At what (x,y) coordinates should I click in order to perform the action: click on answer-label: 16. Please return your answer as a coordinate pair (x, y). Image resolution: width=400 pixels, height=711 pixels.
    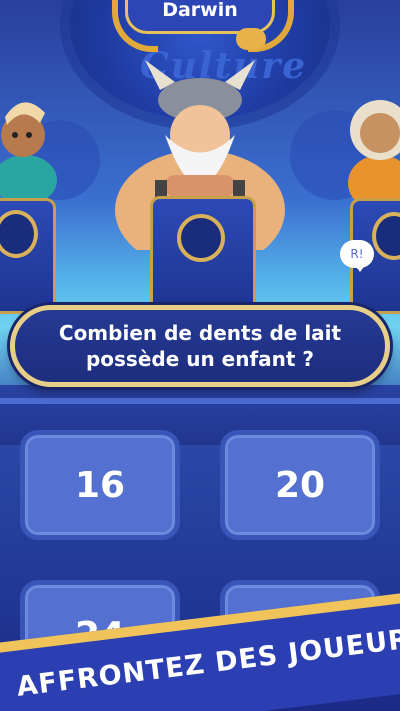
    Looking at the image, I should click on (100, 485).